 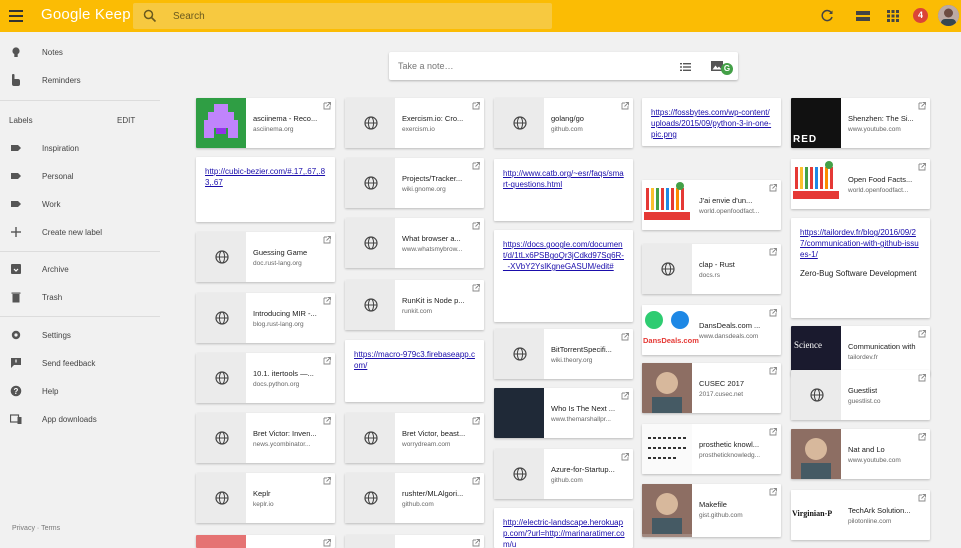 I want to click on link-note-card: Makefile gist.github.com, so click(x=711, y=510).